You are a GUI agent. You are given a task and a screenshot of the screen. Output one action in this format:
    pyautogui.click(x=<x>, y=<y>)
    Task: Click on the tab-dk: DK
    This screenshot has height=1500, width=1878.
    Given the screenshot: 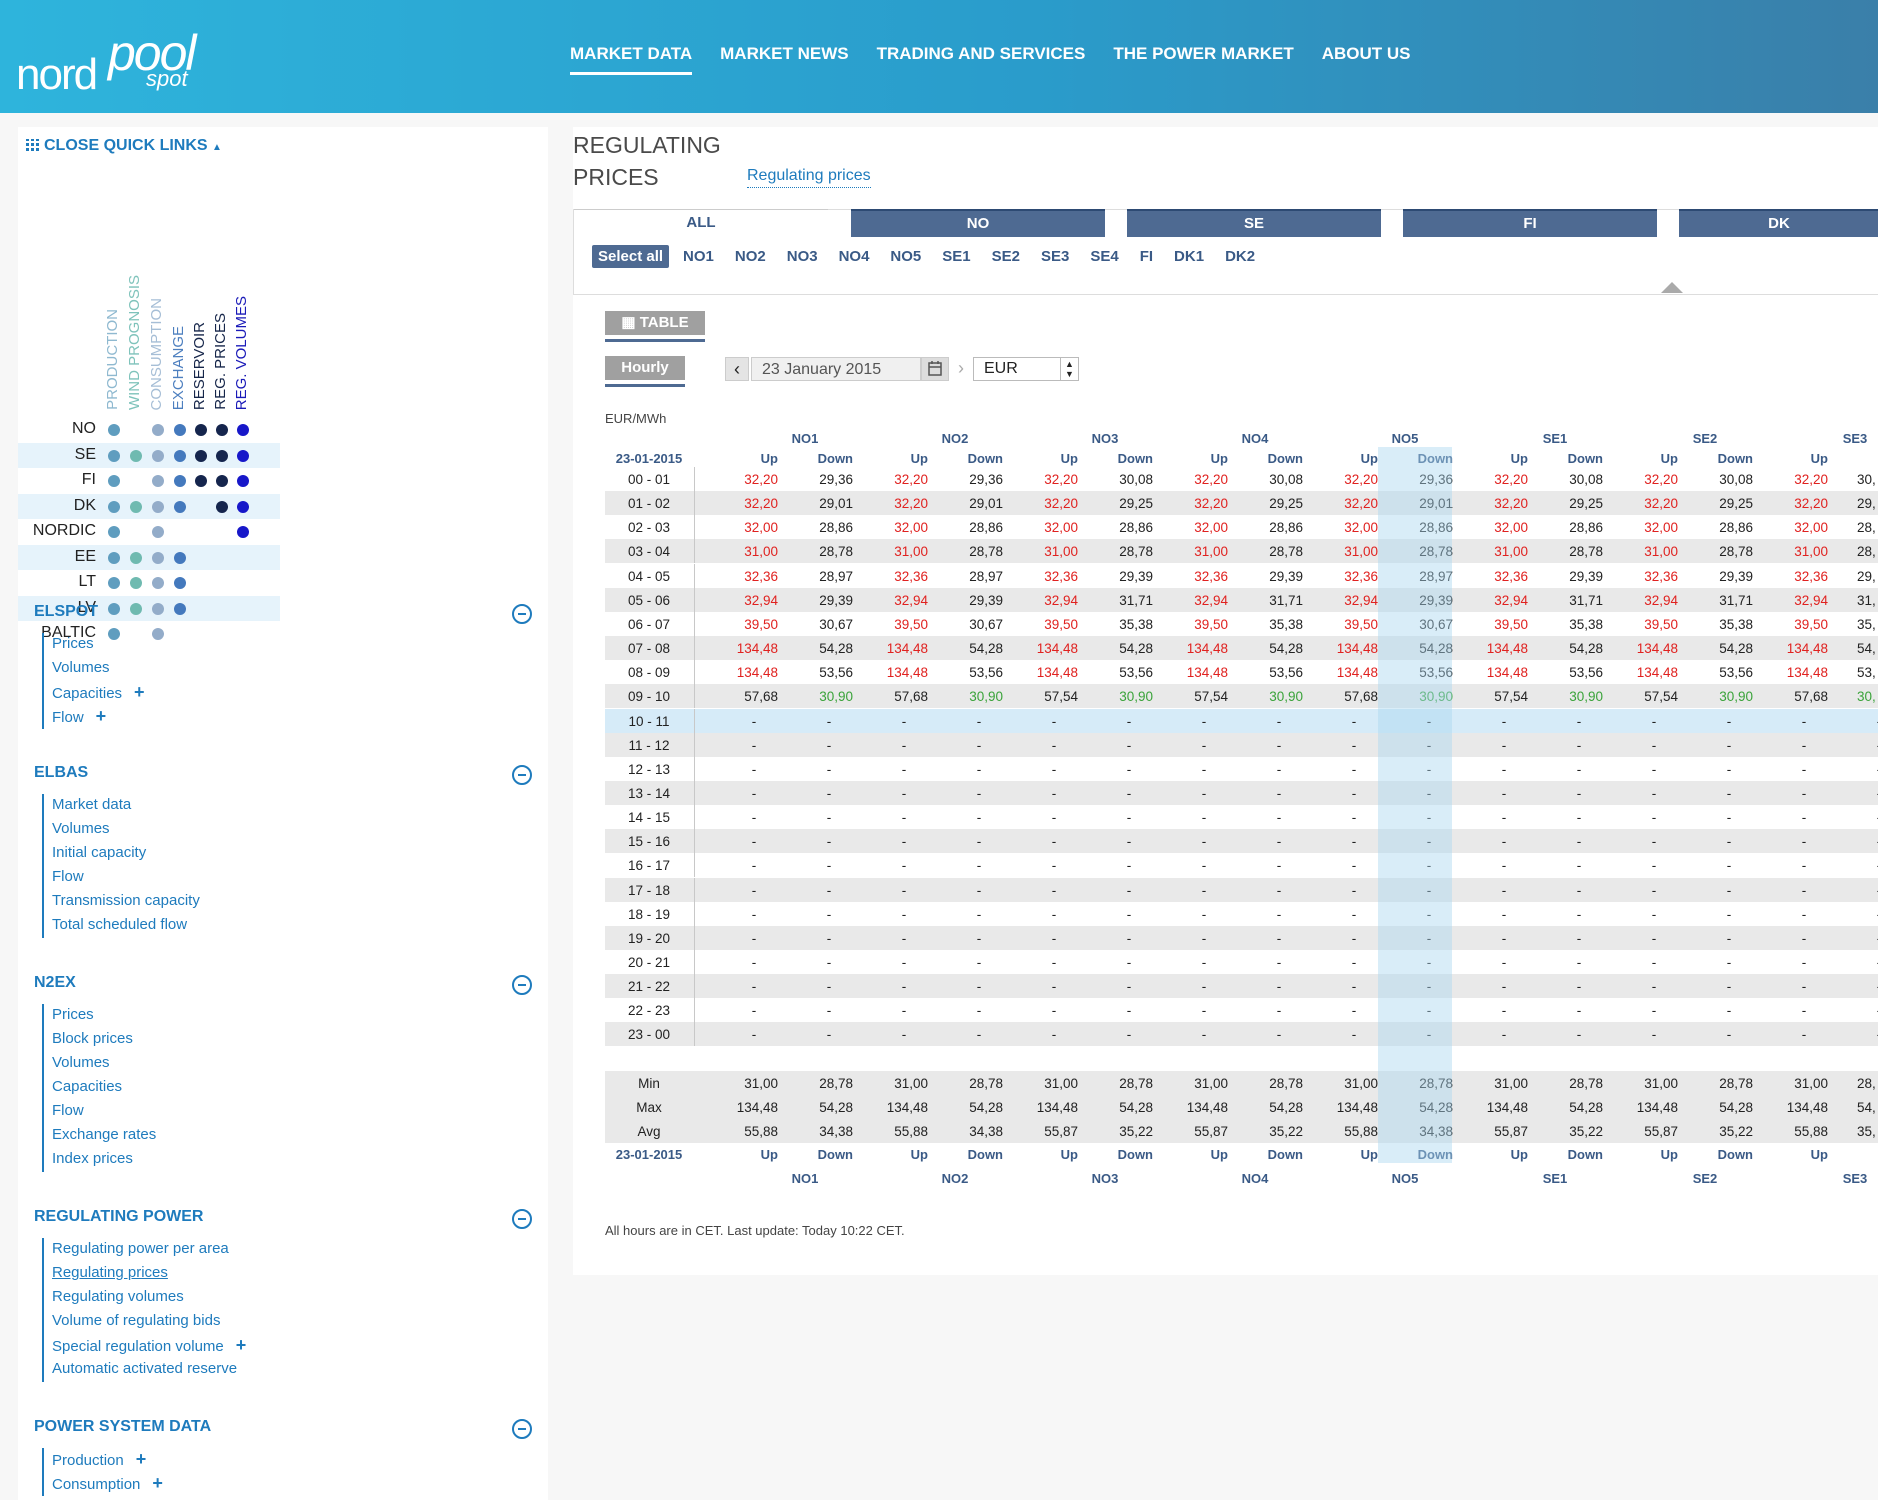 What is the action you would take?
    pyautogui.click(x=1778, y=223)
    